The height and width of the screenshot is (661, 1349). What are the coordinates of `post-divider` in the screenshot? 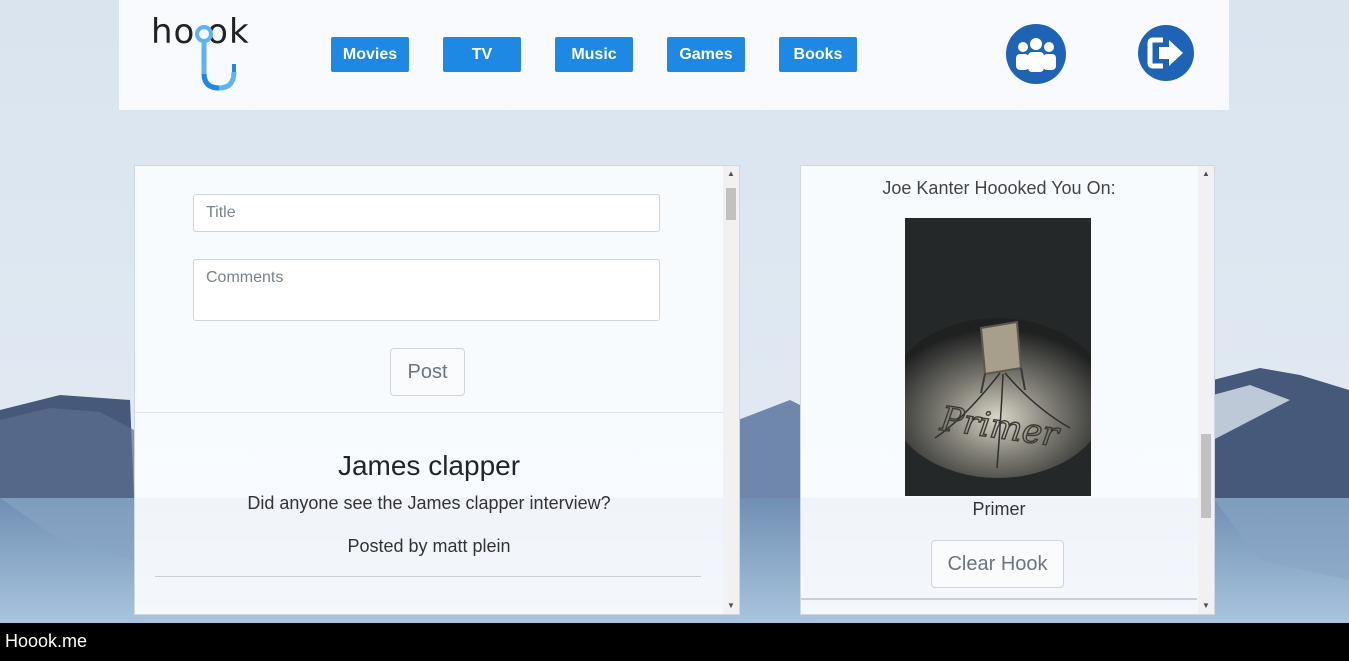 It's located at (428, 576).